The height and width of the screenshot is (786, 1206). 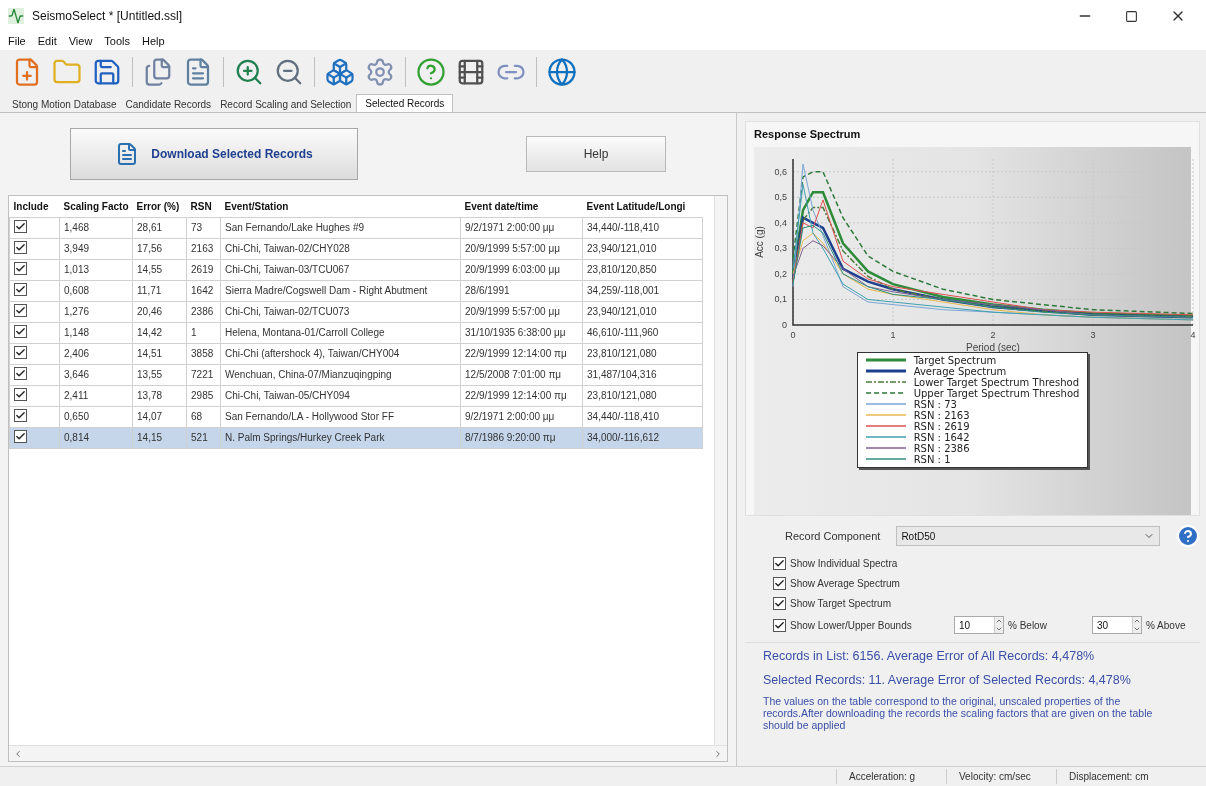 I want to click on option-label: Show Individual Spectra, so click(x=844, y=564).